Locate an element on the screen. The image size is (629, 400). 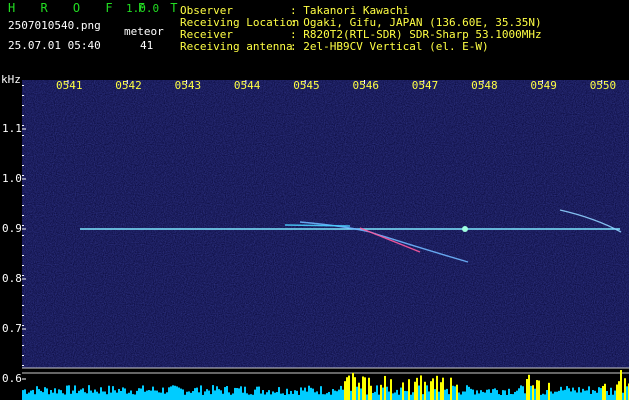
meteor-label: meteor is located at coordinates (144, 31).